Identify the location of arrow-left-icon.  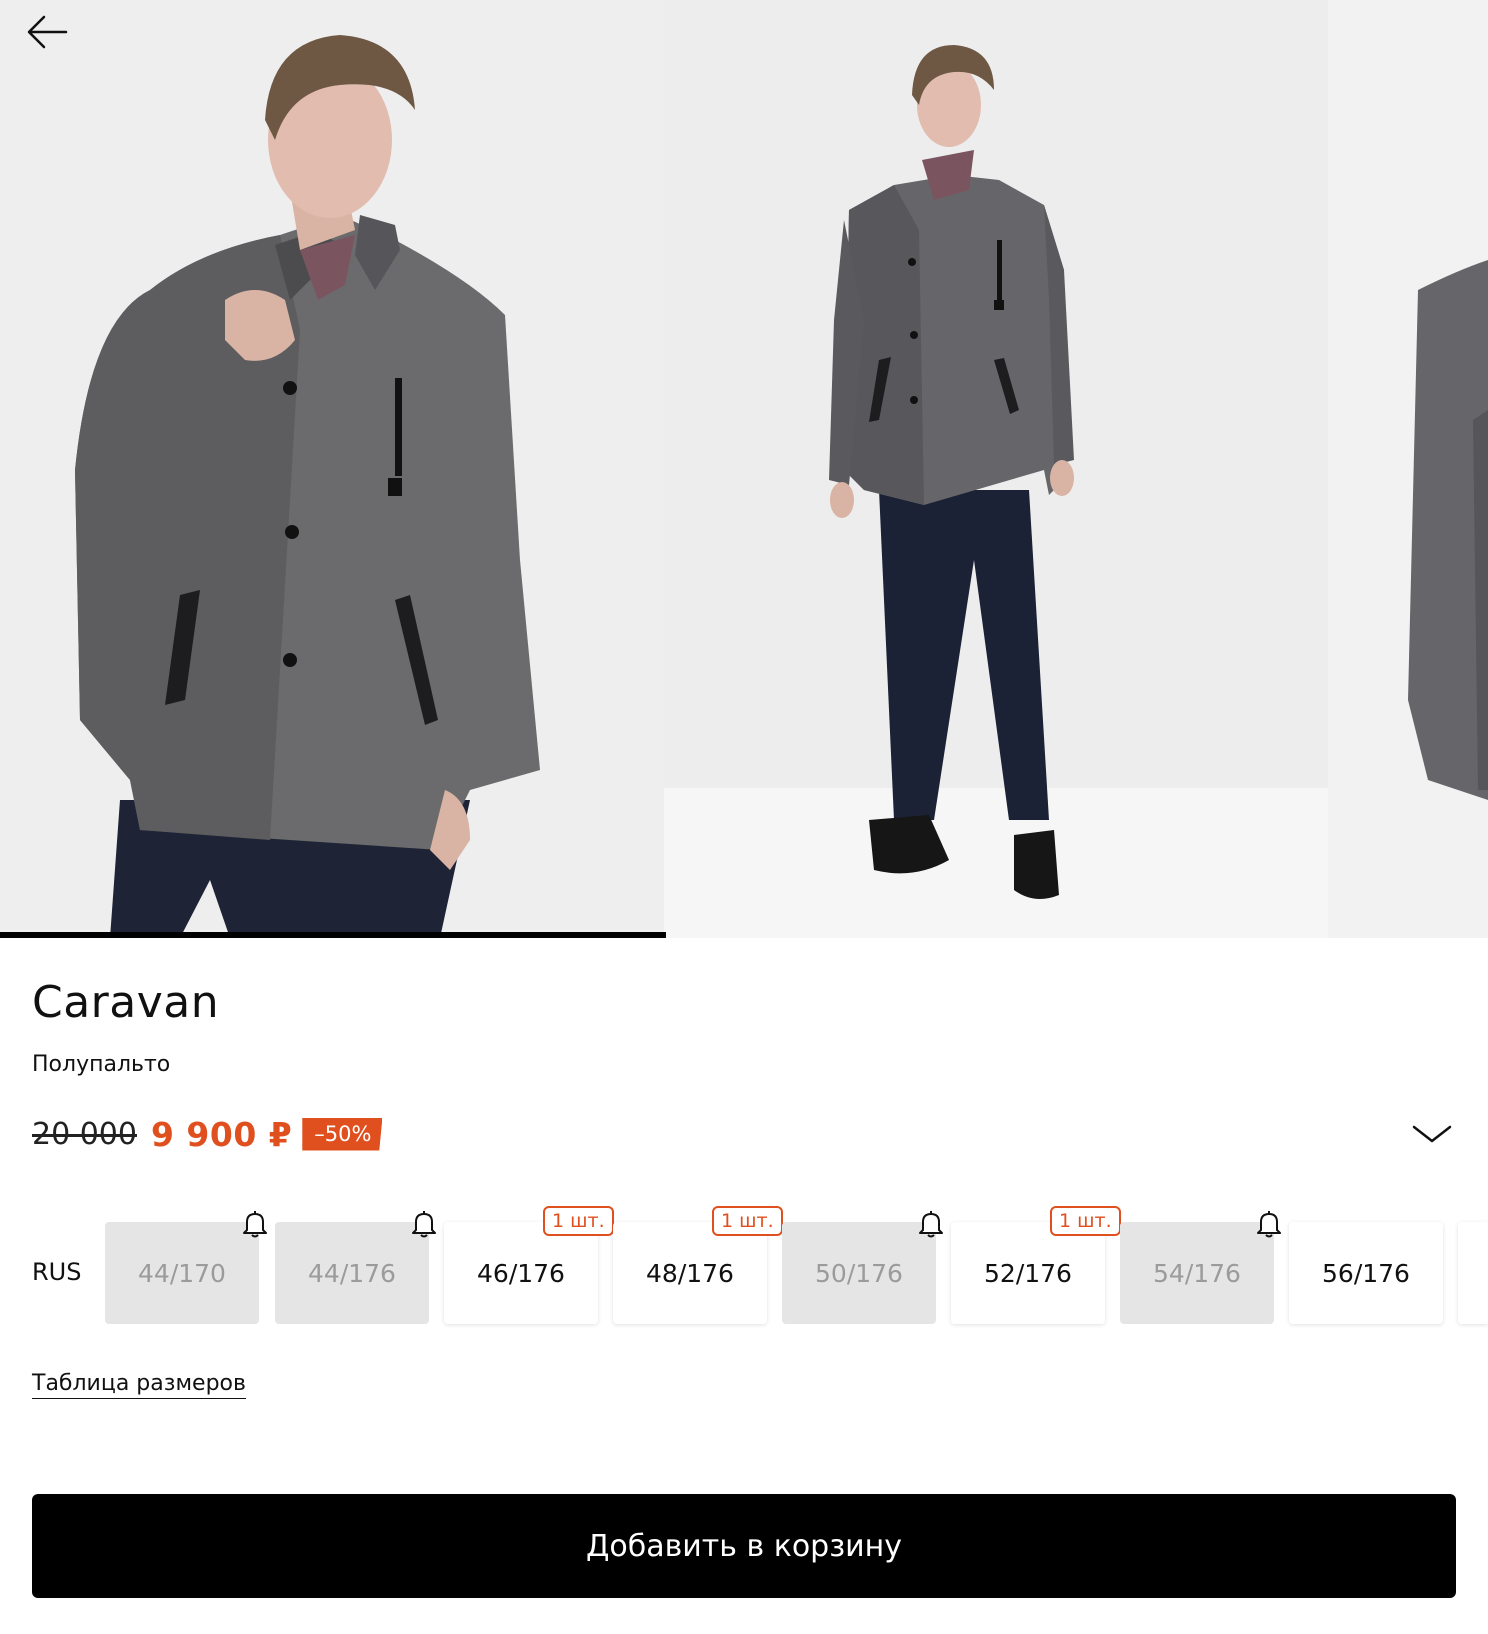
(47, 32).